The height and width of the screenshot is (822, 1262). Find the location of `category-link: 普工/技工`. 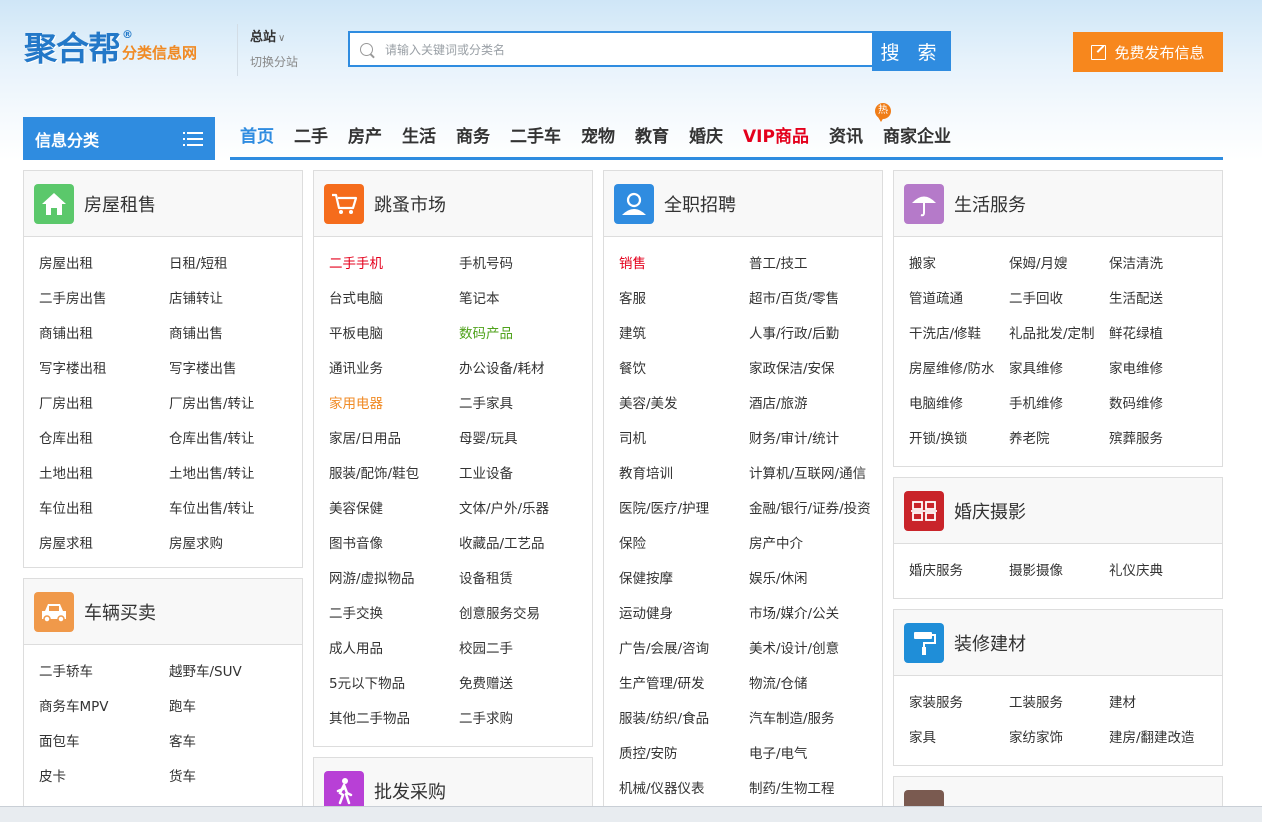

category-link: 普工/技工 is located at coordinates (814, 264).